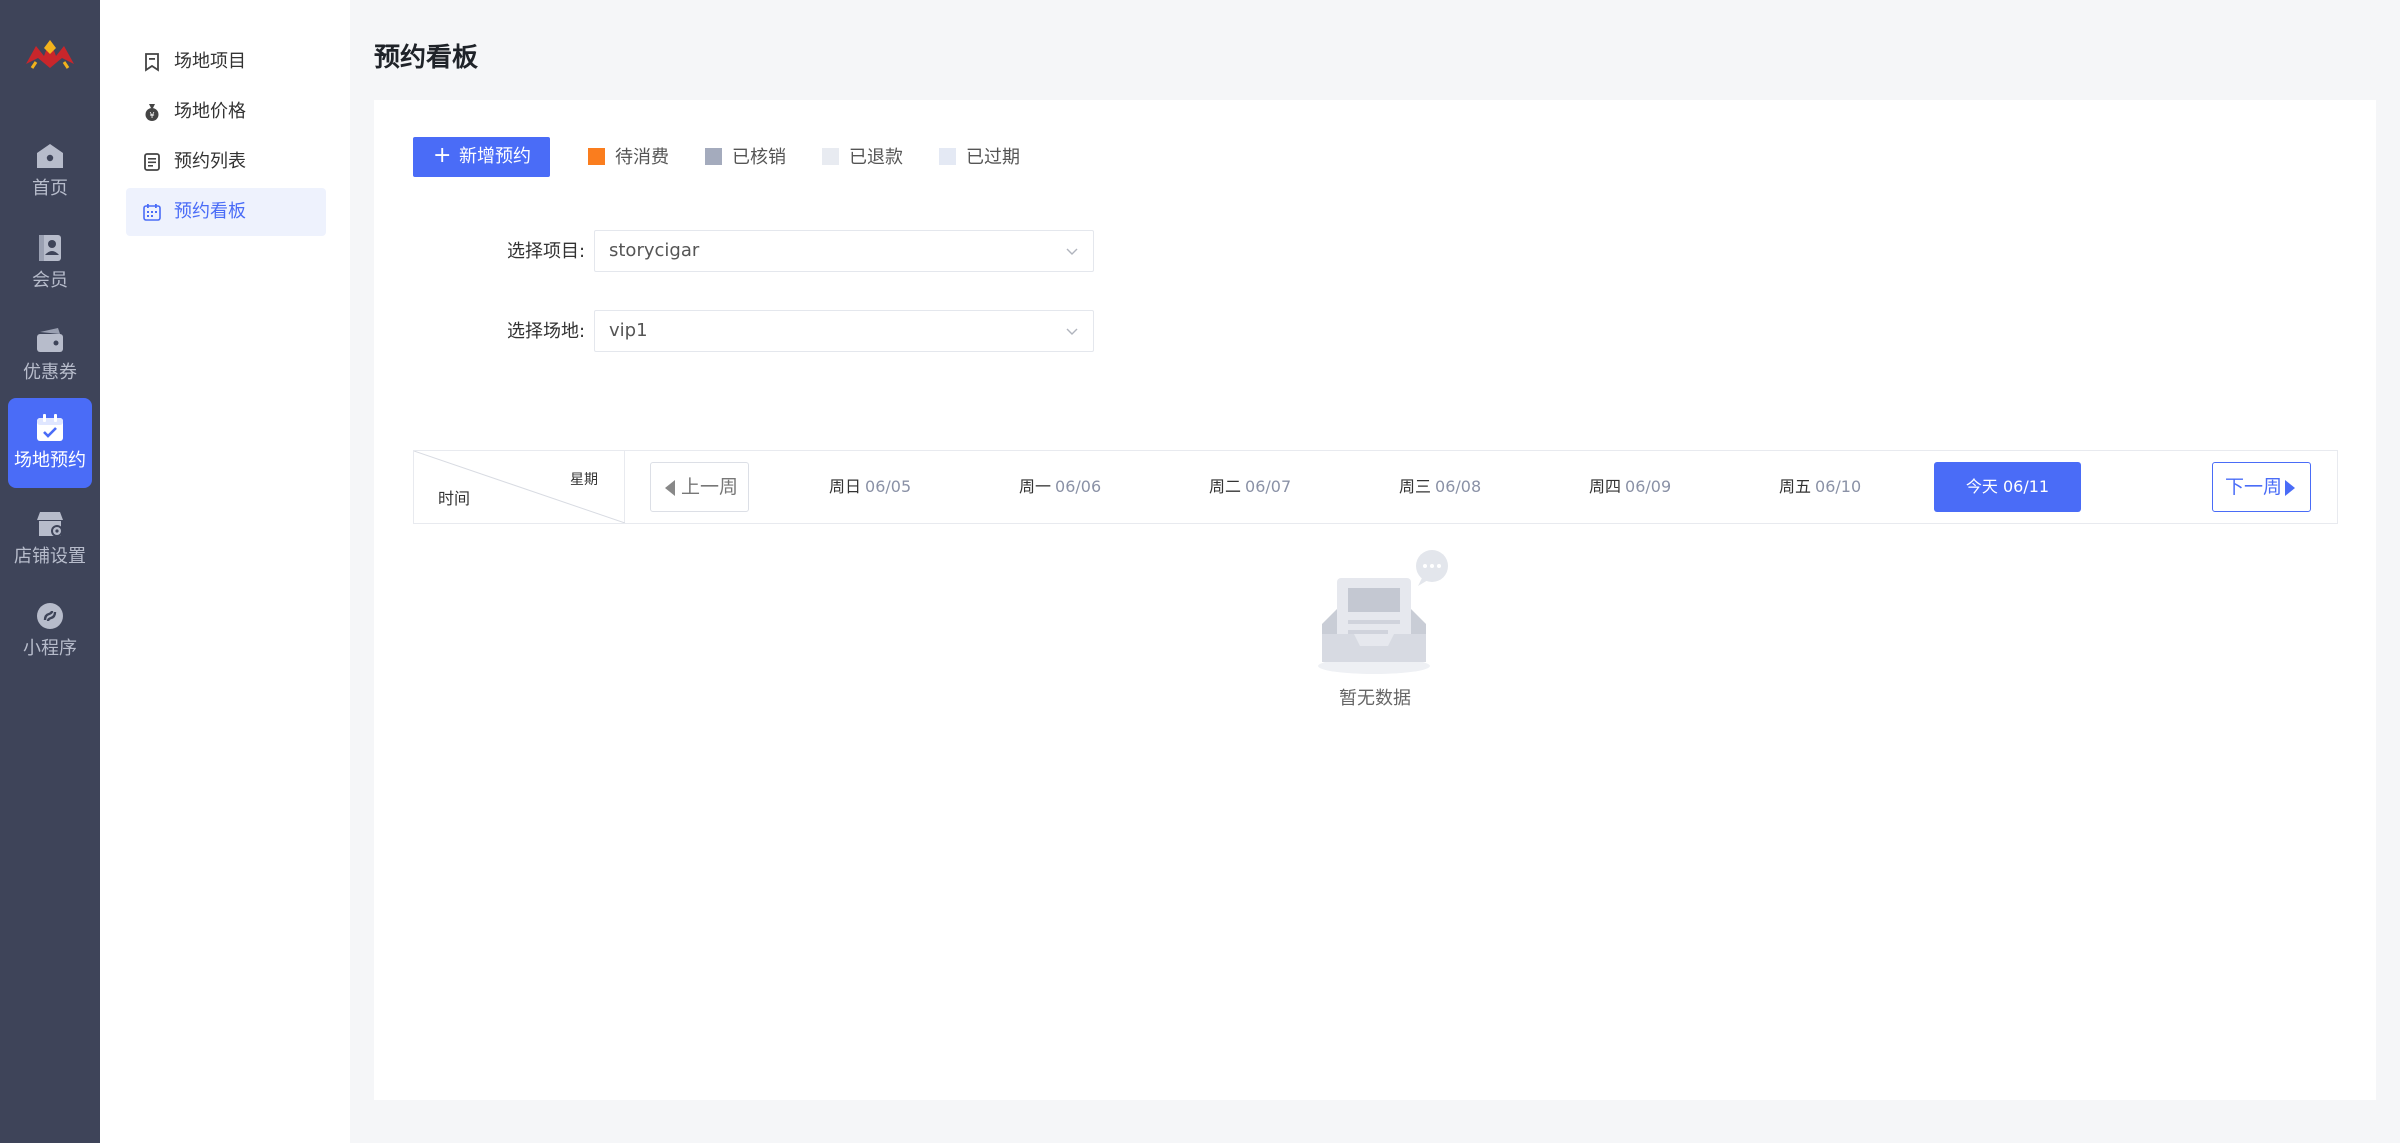 The width and height of the screenshot is (2400, 1143). I want to click on day-column-header: 周日 06/05, so click(870, 487).